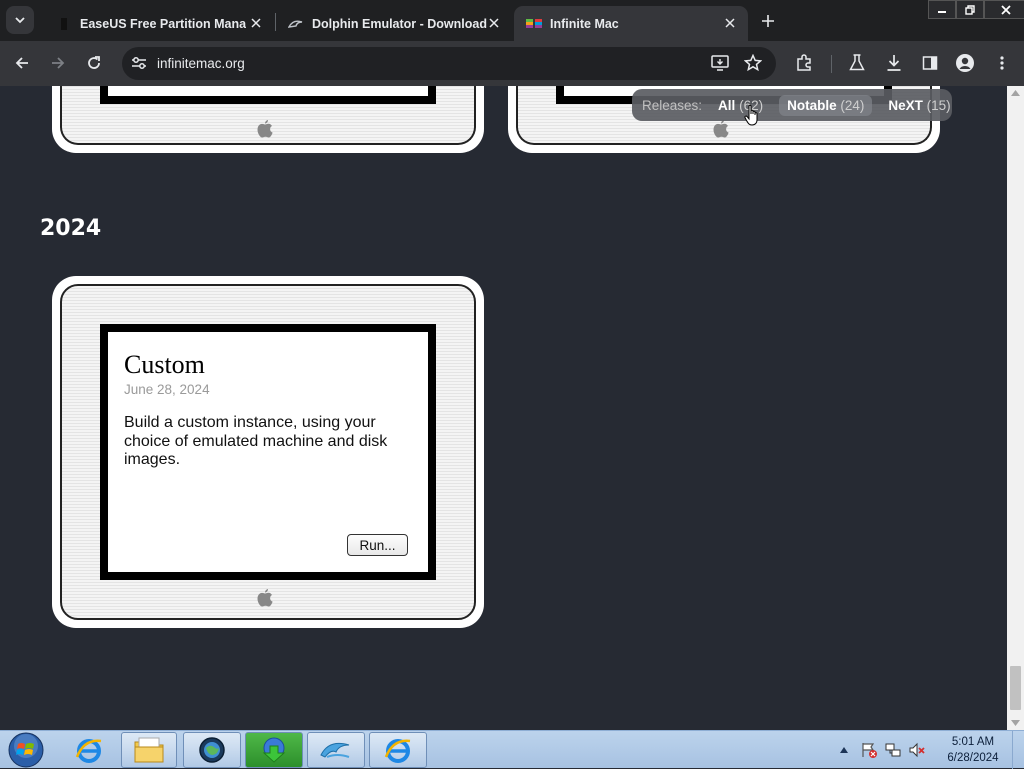 This screenshot has height=769, width=1024. I want to click on browser-toolbar: infinitemac.org, so click(512, 63).